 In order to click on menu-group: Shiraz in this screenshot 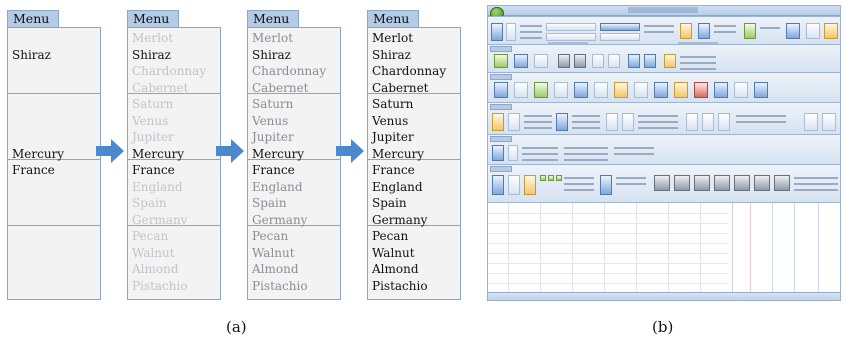, I will do `click(54, 61)`.